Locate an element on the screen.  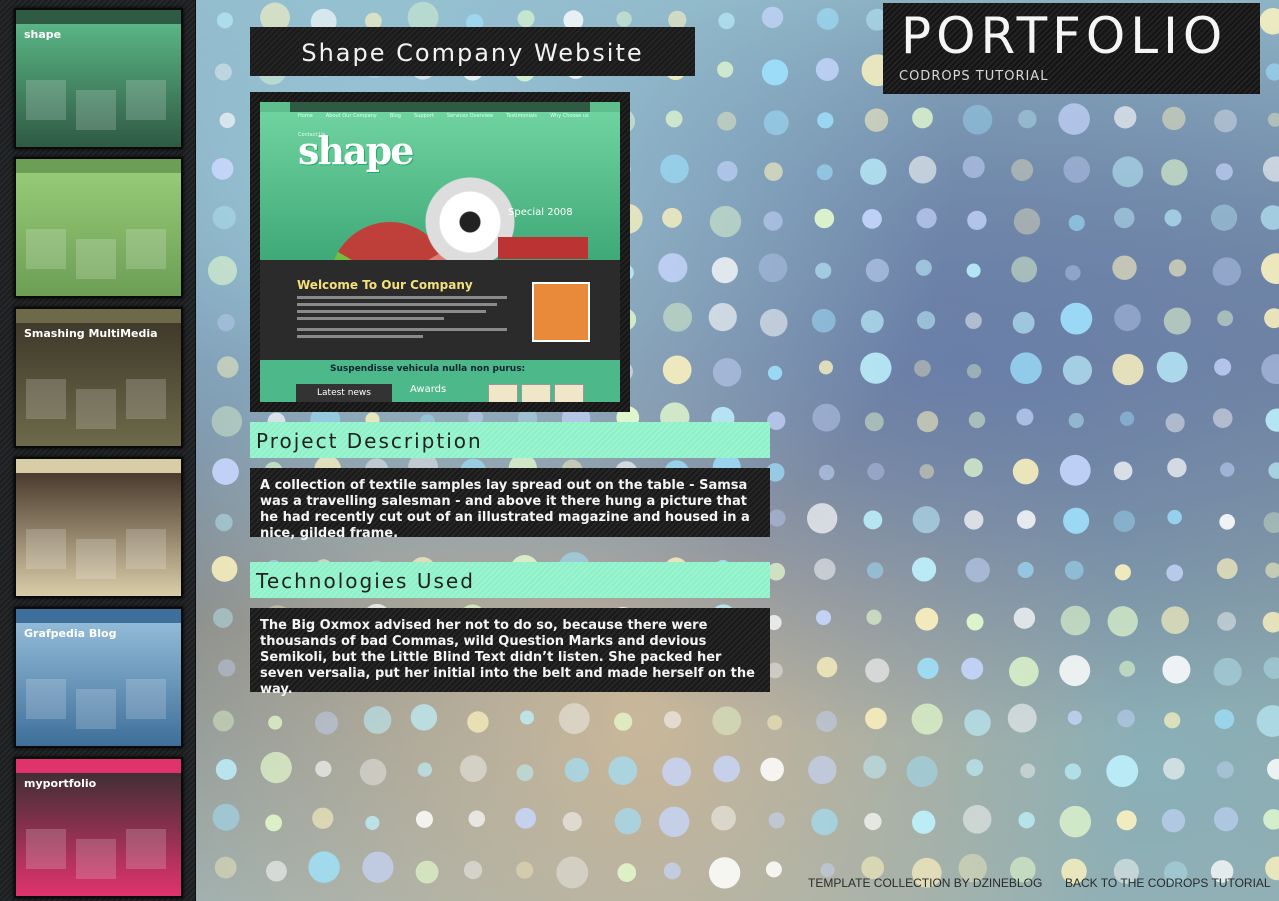
preview-logo: shape is located at coordinates (356, 150).